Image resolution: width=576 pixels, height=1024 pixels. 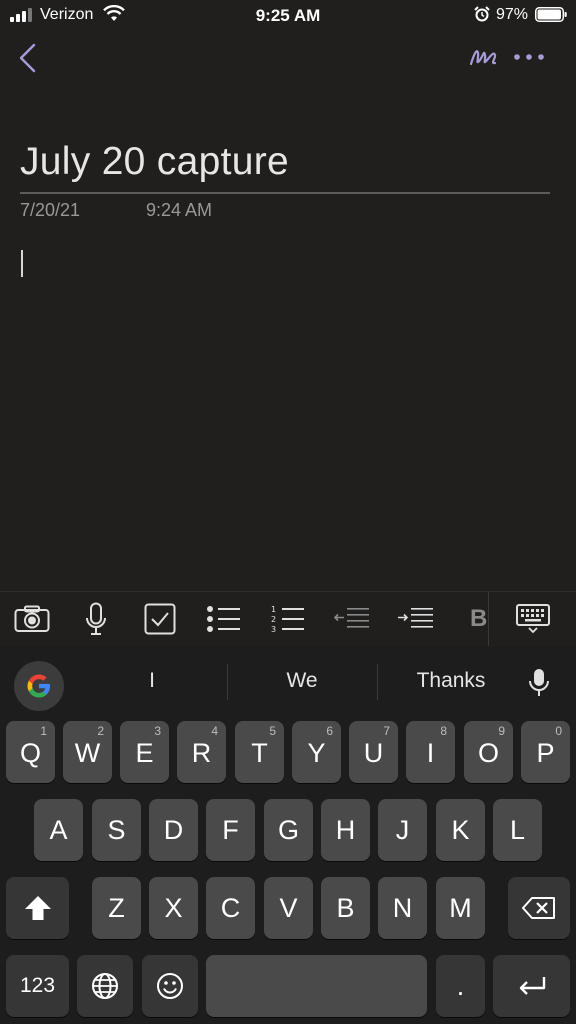 I want to click on bold-icon: B, so click(x=479, y=618).